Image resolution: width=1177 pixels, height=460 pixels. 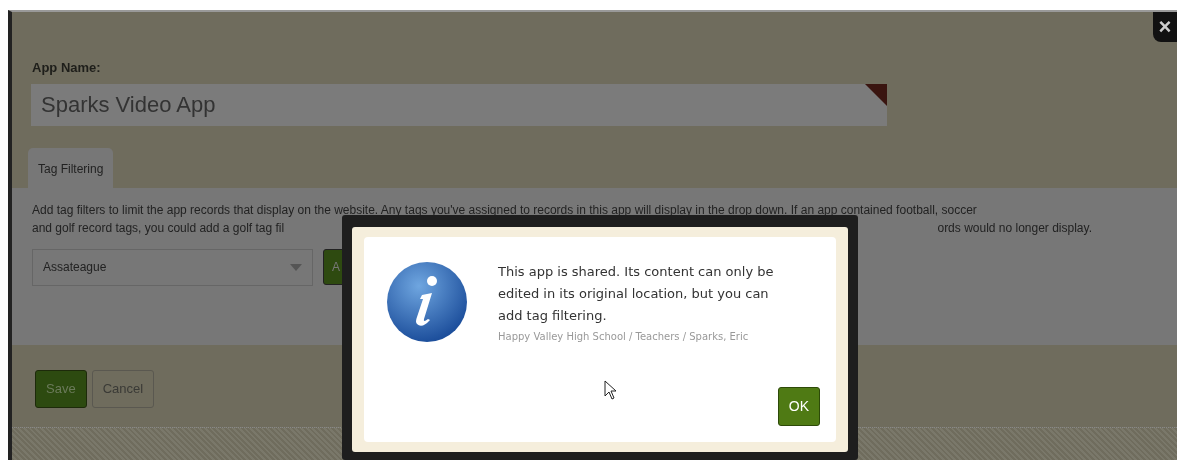 What do you see at coordinates (636, 294) in the screenshot?
I see `dialog-message: This app is shared. Its content can only be edited in its original location, but you can add tag filtering.` at bounding box center [636, 294].